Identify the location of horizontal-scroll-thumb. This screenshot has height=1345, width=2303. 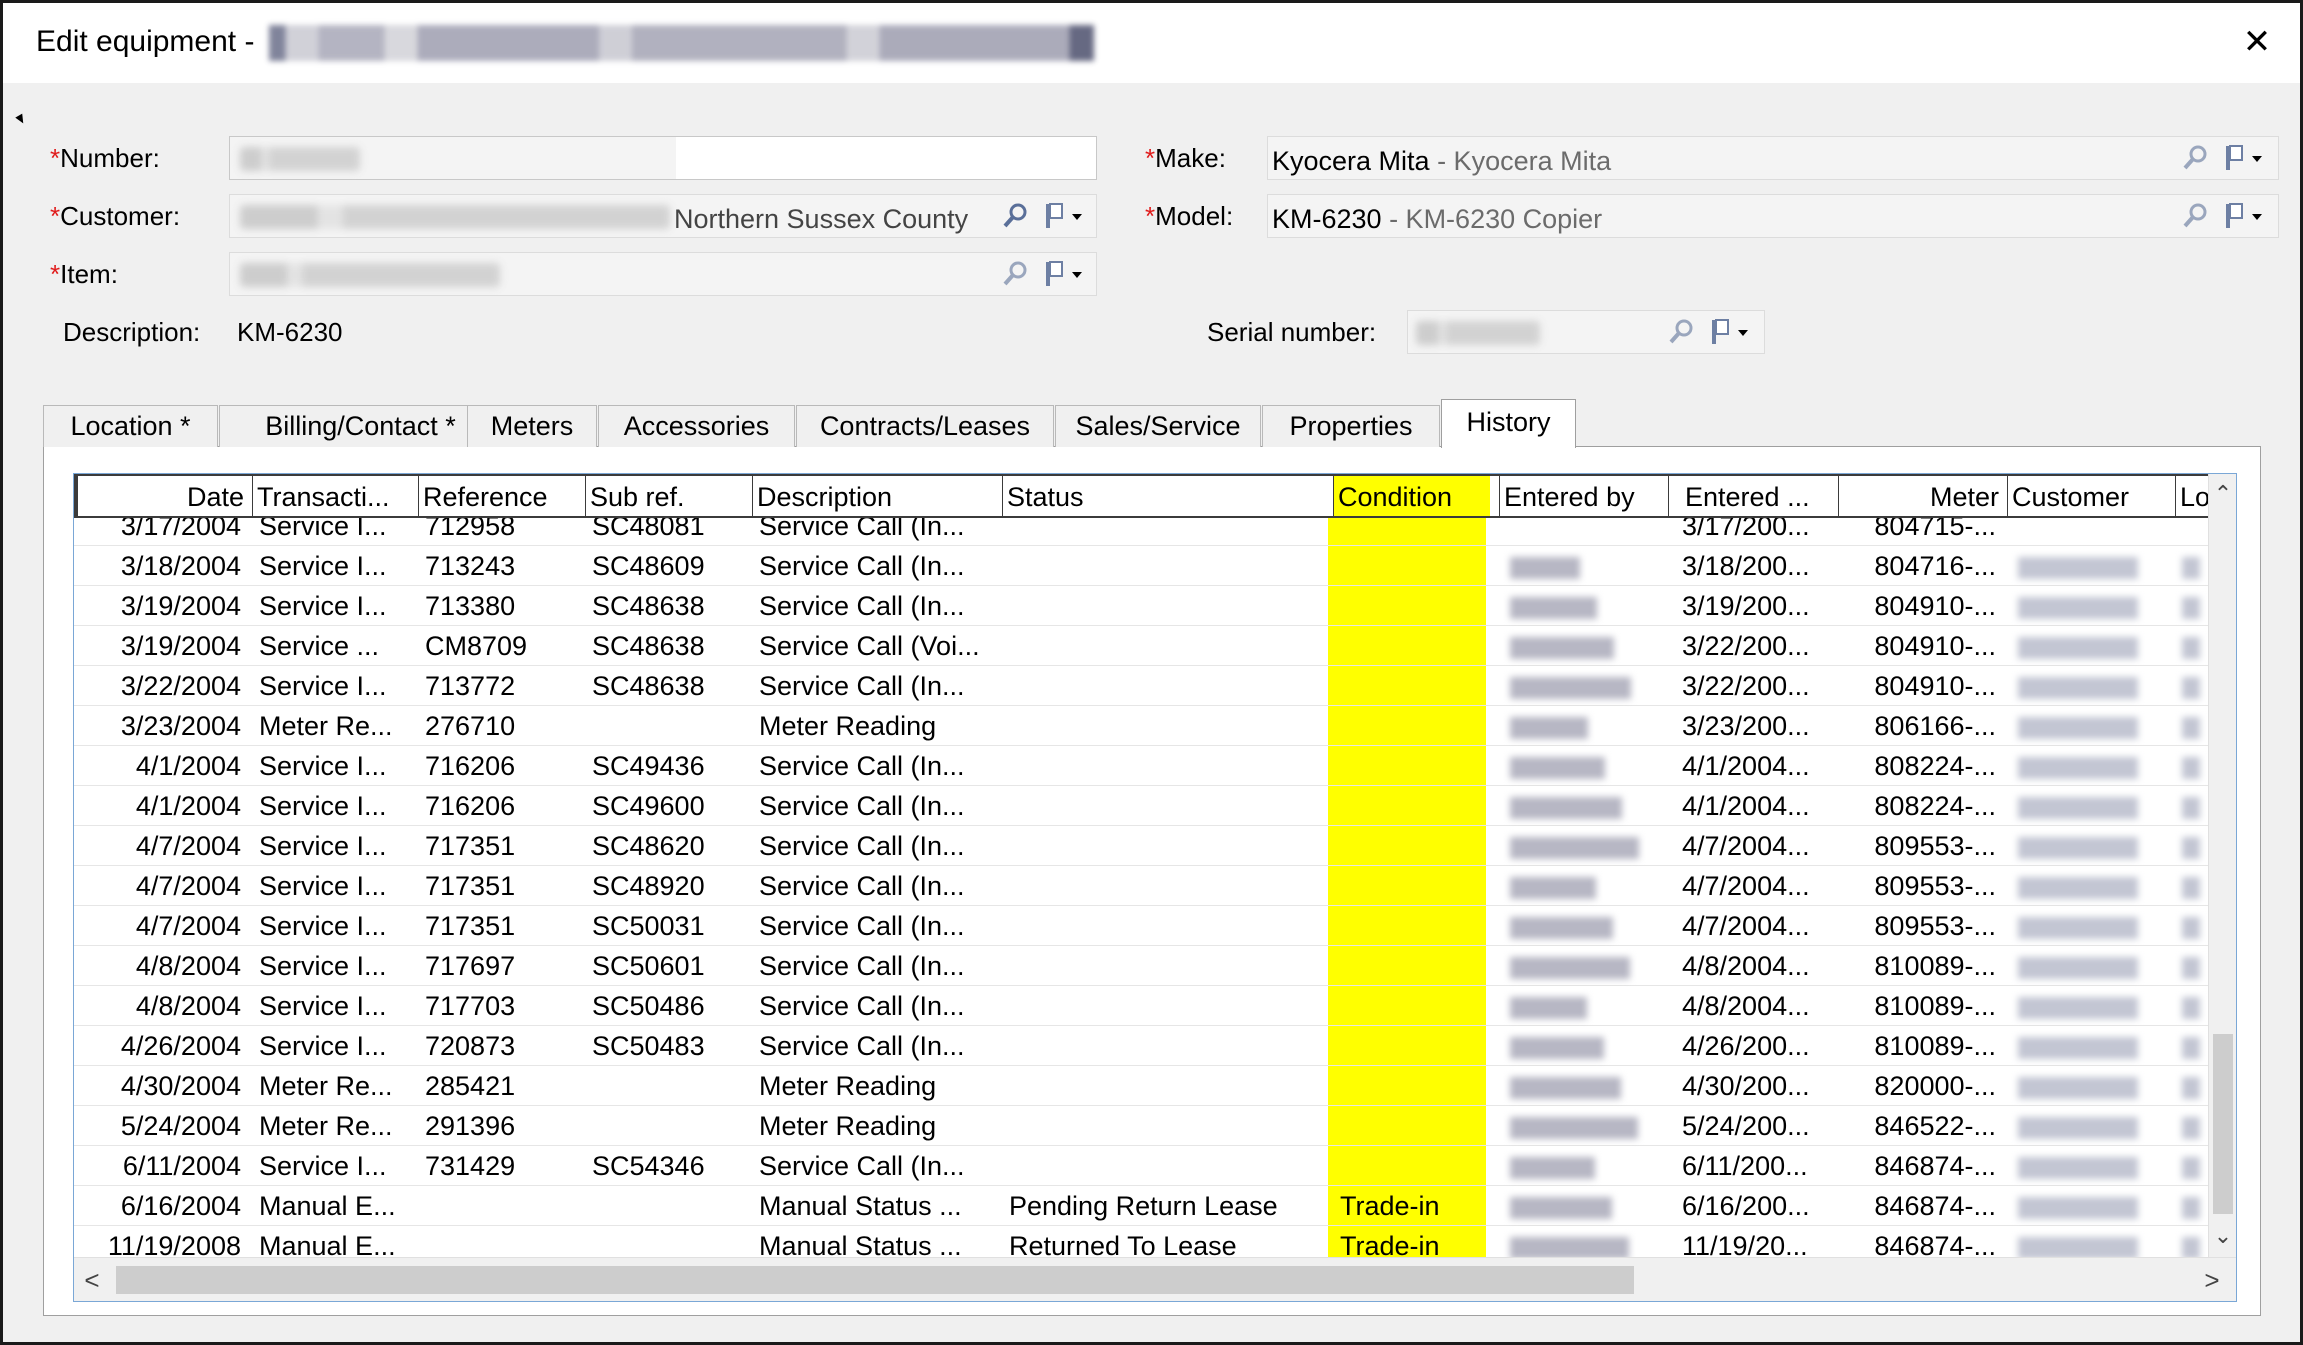
(875, 1280).